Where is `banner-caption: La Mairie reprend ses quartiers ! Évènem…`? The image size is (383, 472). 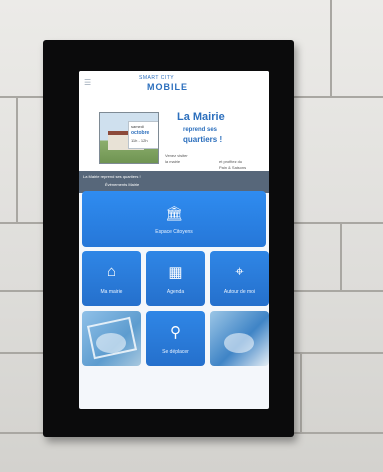 banner-caption: La Mairie reprend ses quartiers ! Évènem… is located at coordinates (174, 182).